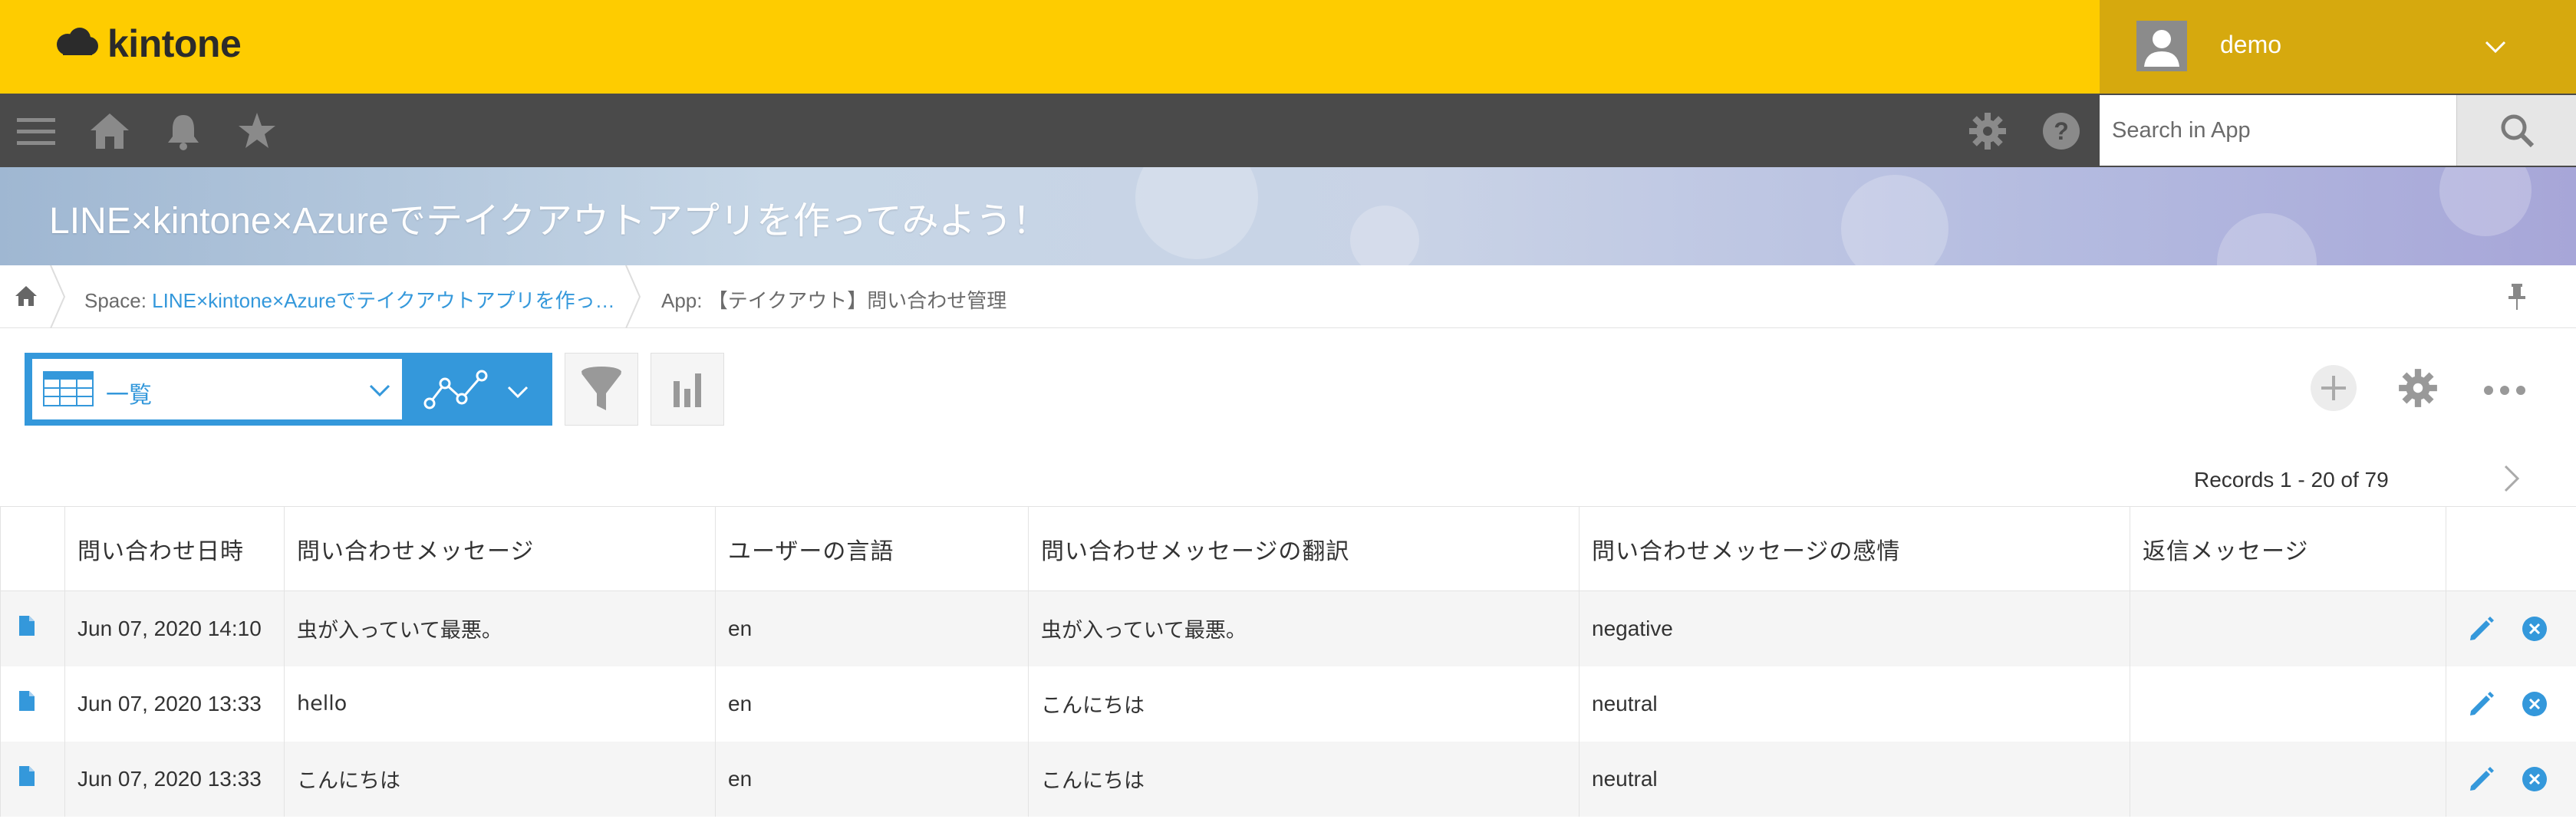 This screenshot has width=2576, height=819. What do you see at coordinates (2333, 388) in the screenshot?
I see `add-icon` at bounding box center [2333, 388].